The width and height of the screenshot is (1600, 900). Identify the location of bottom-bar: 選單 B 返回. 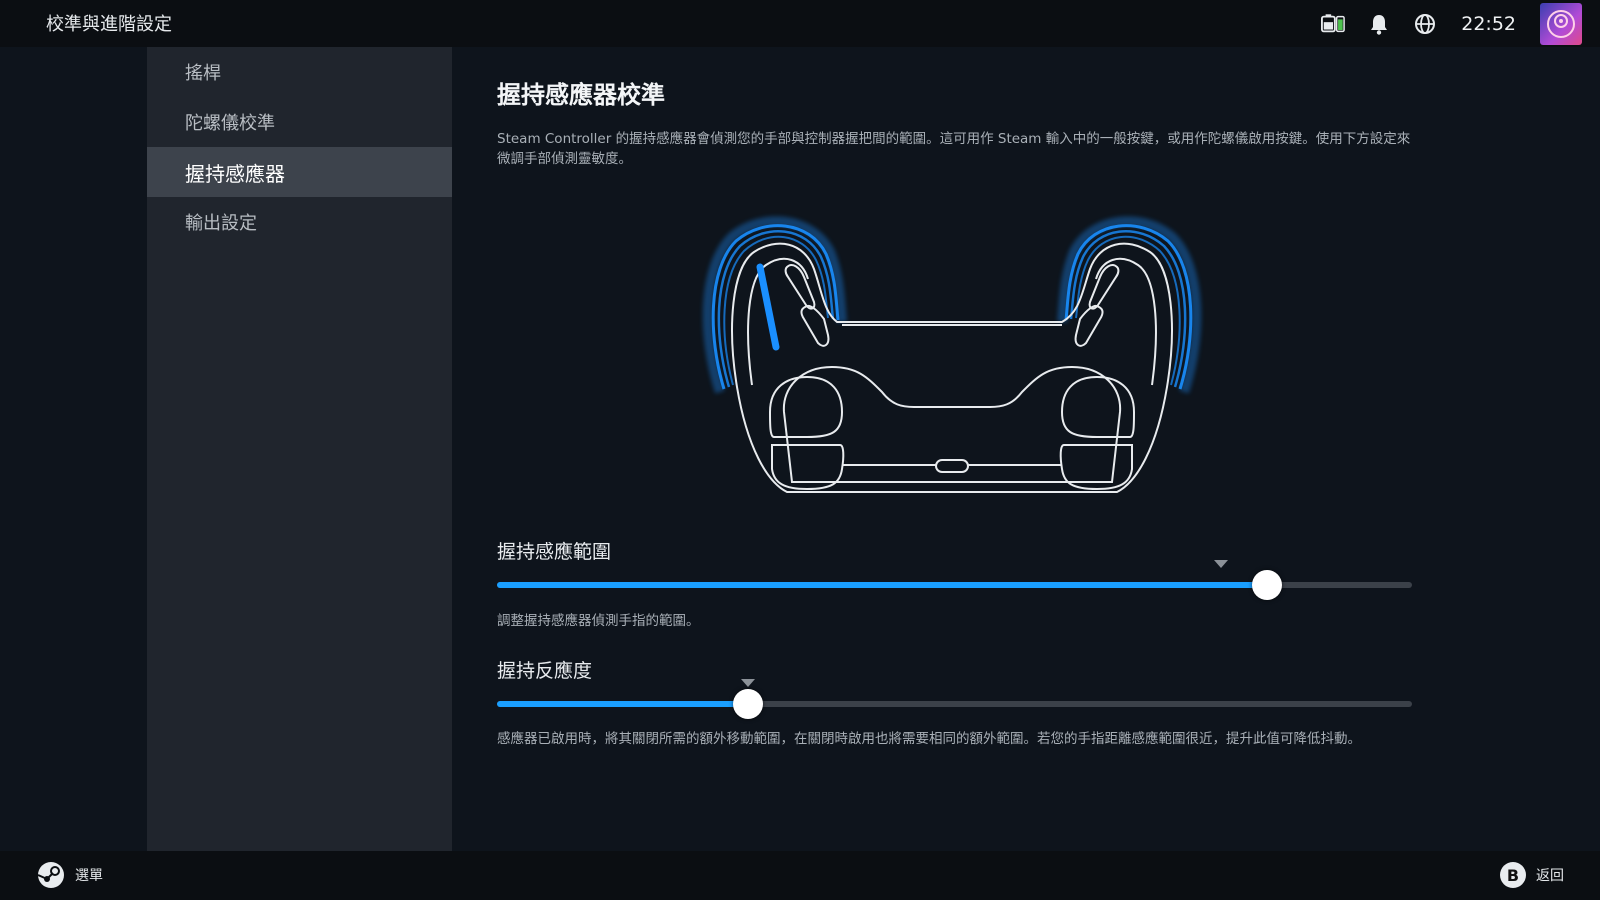
(800, 875).